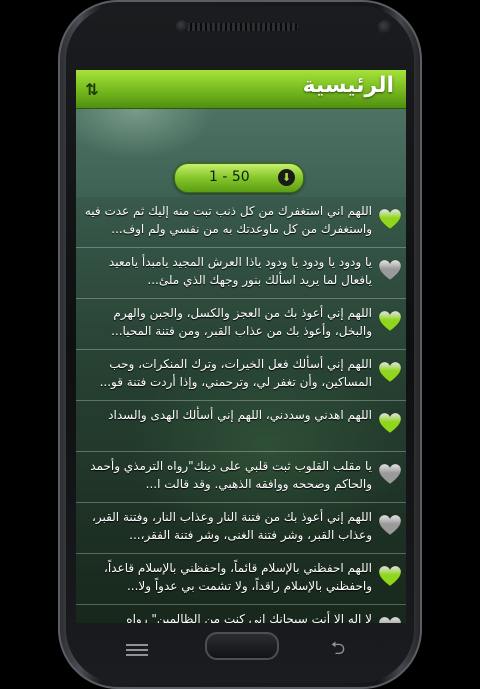 The image size is (480, 689). What do you see at coordinates (137, 651) in the screenshot?
I see `menu-key-icon` at bounding box center [137, 651].